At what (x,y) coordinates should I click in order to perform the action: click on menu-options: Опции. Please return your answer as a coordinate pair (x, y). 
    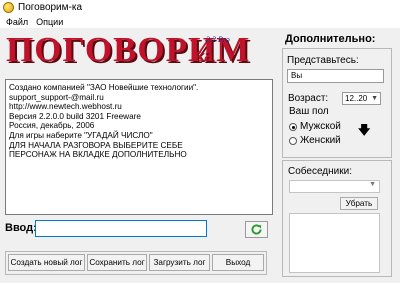
    Looking at the image, I should click on (49, 22).